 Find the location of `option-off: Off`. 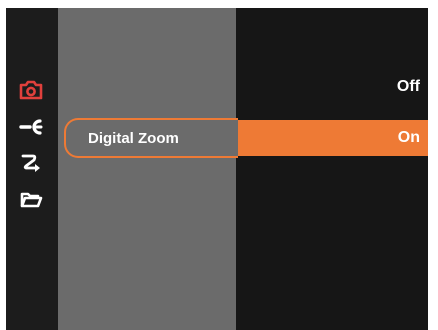

option-off: Off is located at coordinates (332, 87).